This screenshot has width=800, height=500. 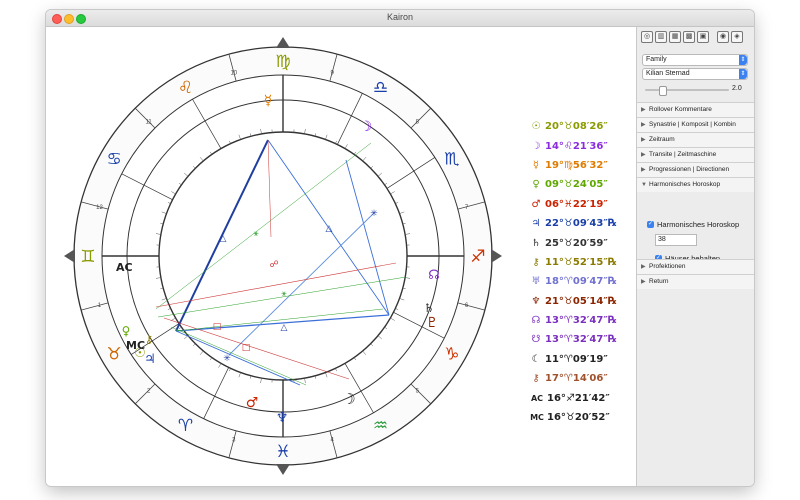 I want to click on chevron-updown-icon: ⇕, so click(x=743, y=74).